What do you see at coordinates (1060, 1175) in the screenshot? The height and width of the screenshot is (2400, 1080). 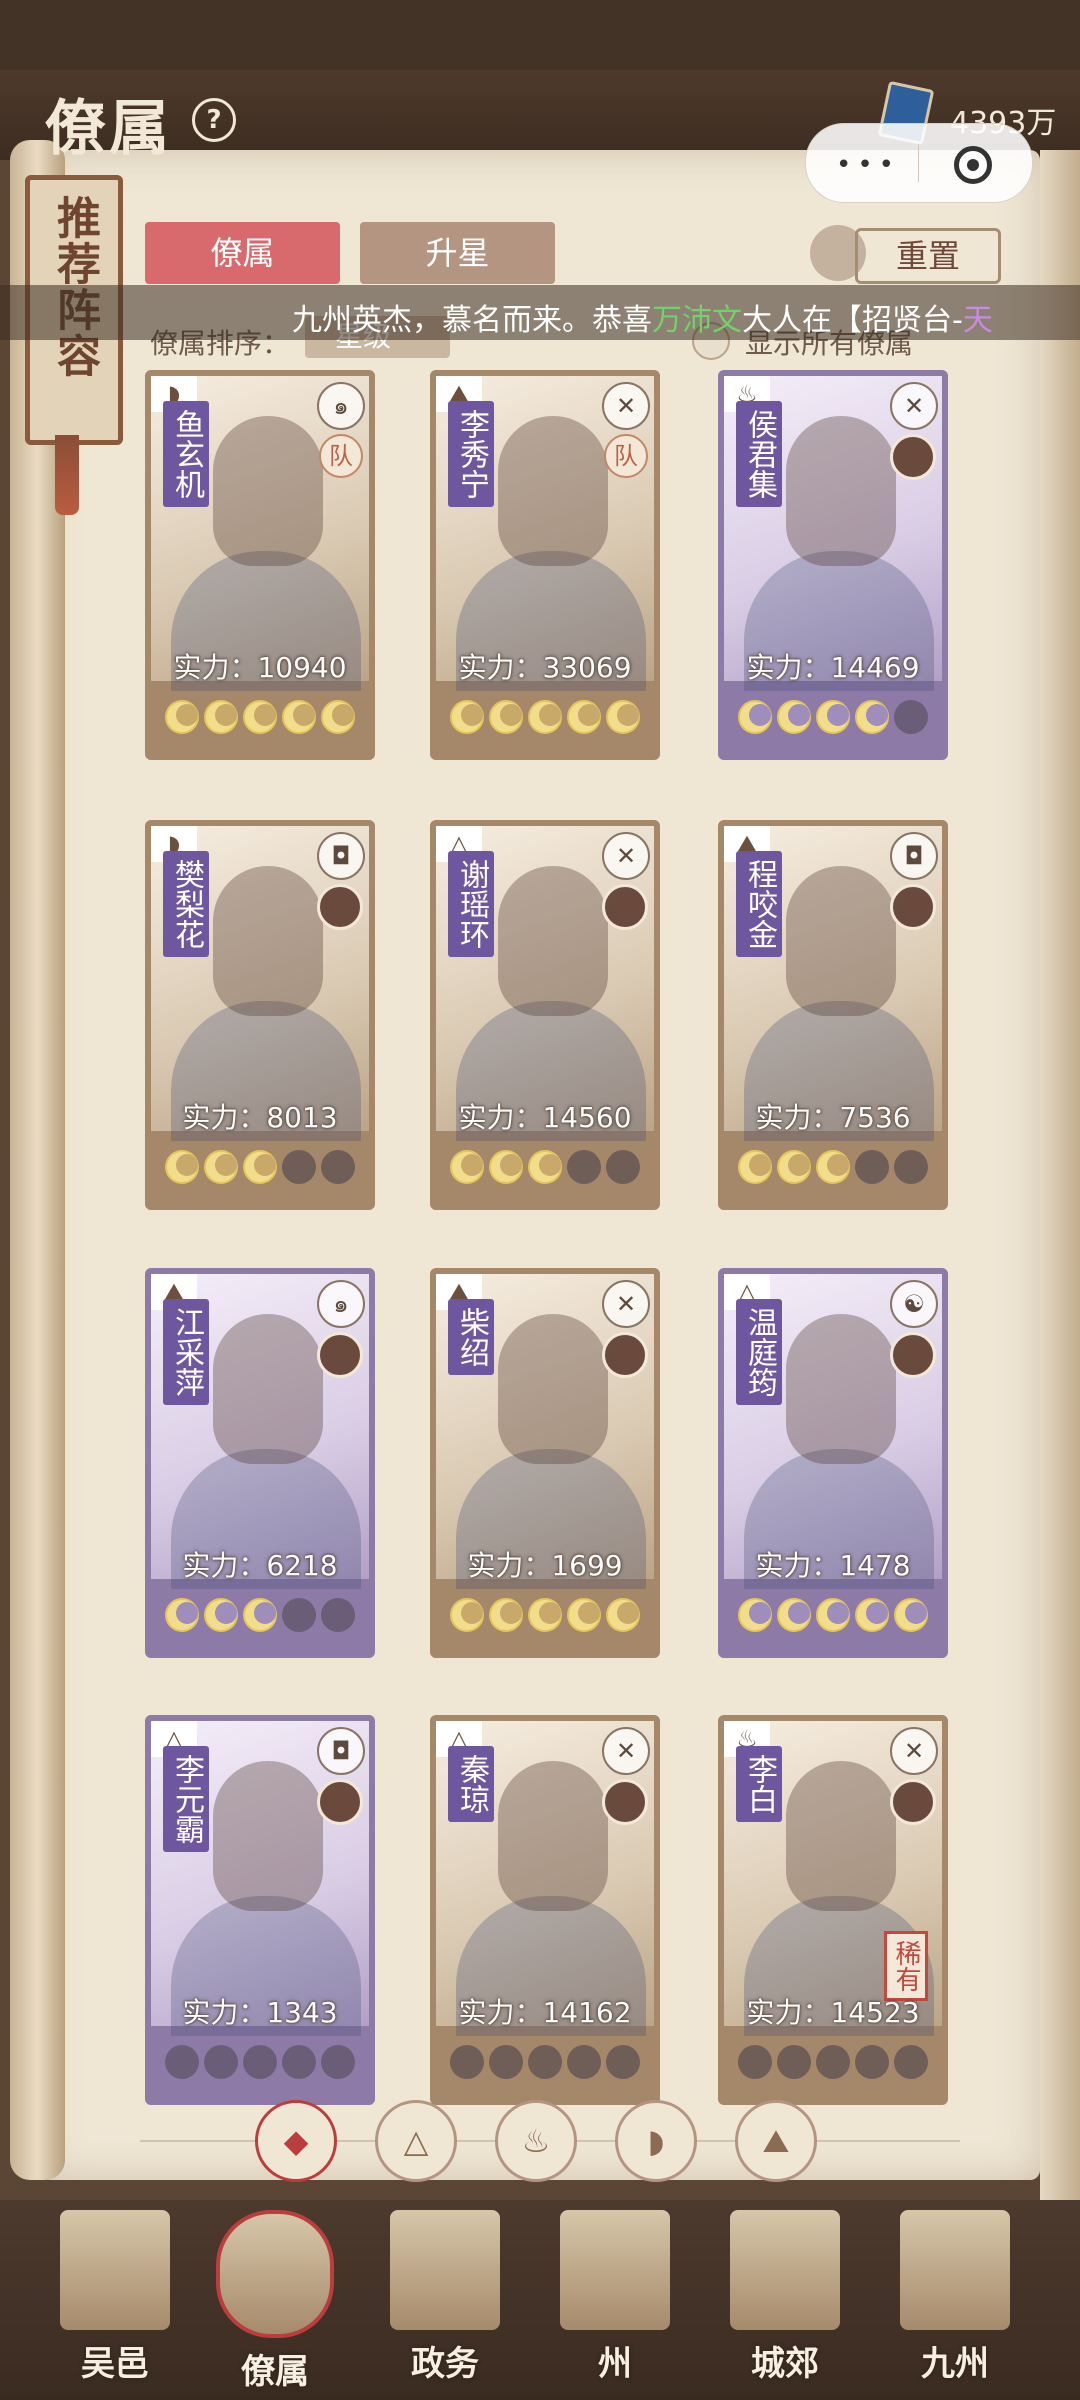 I see `scroll-right-edge` at bounding box center [1060, 1175].